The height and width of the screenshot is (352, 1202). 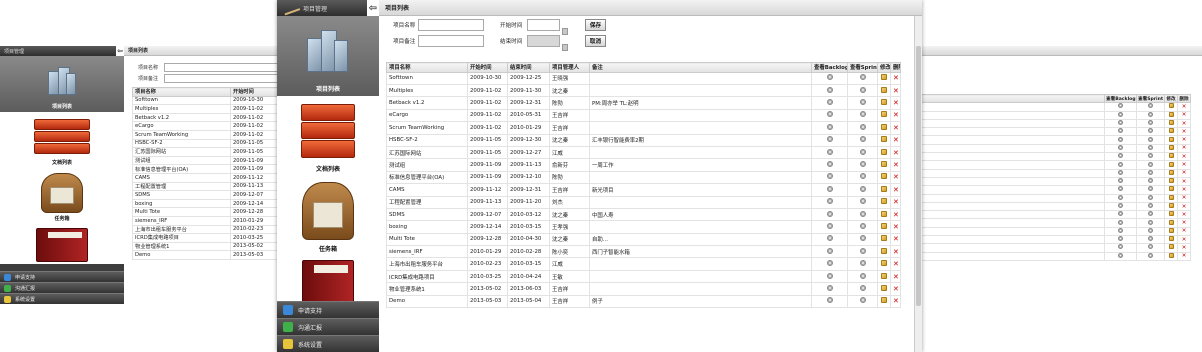 I want to click on table-row: 汇苏国际网站 2009-11-05, so click(x=207, y=152).